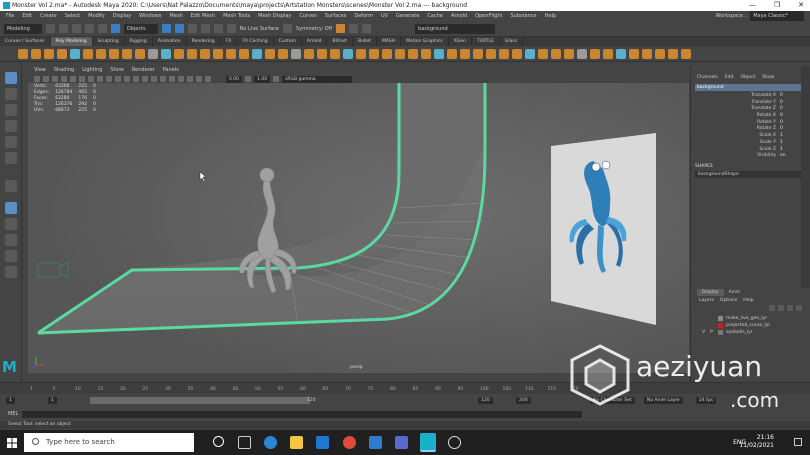 This screenshot has height=455, width=810. I want to click on windows-start-icon, so click(12, 443).